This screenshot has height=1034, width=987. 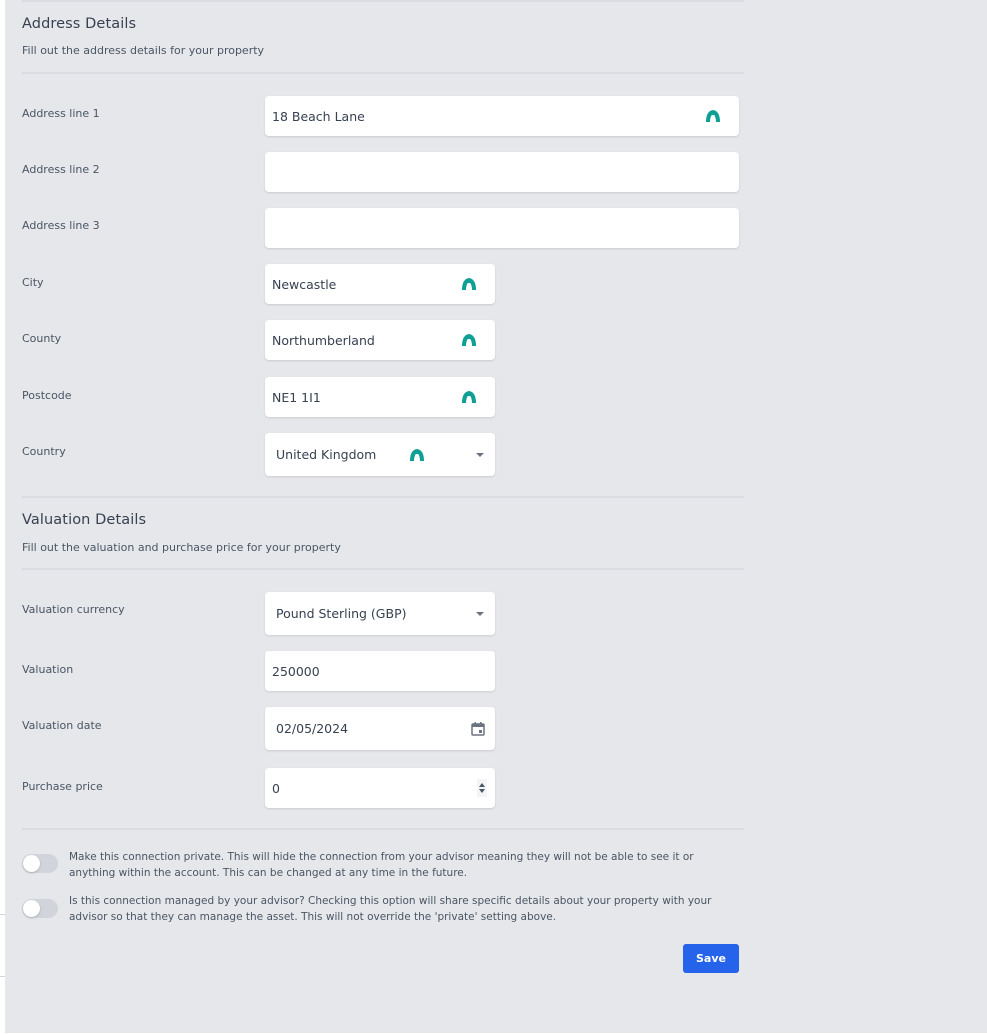 What do you see at coordinates (341, 613) in the screenshot?
I see `valuation-currency-value: Pound Sterling (GBP)` at bounding box center [341, 613].